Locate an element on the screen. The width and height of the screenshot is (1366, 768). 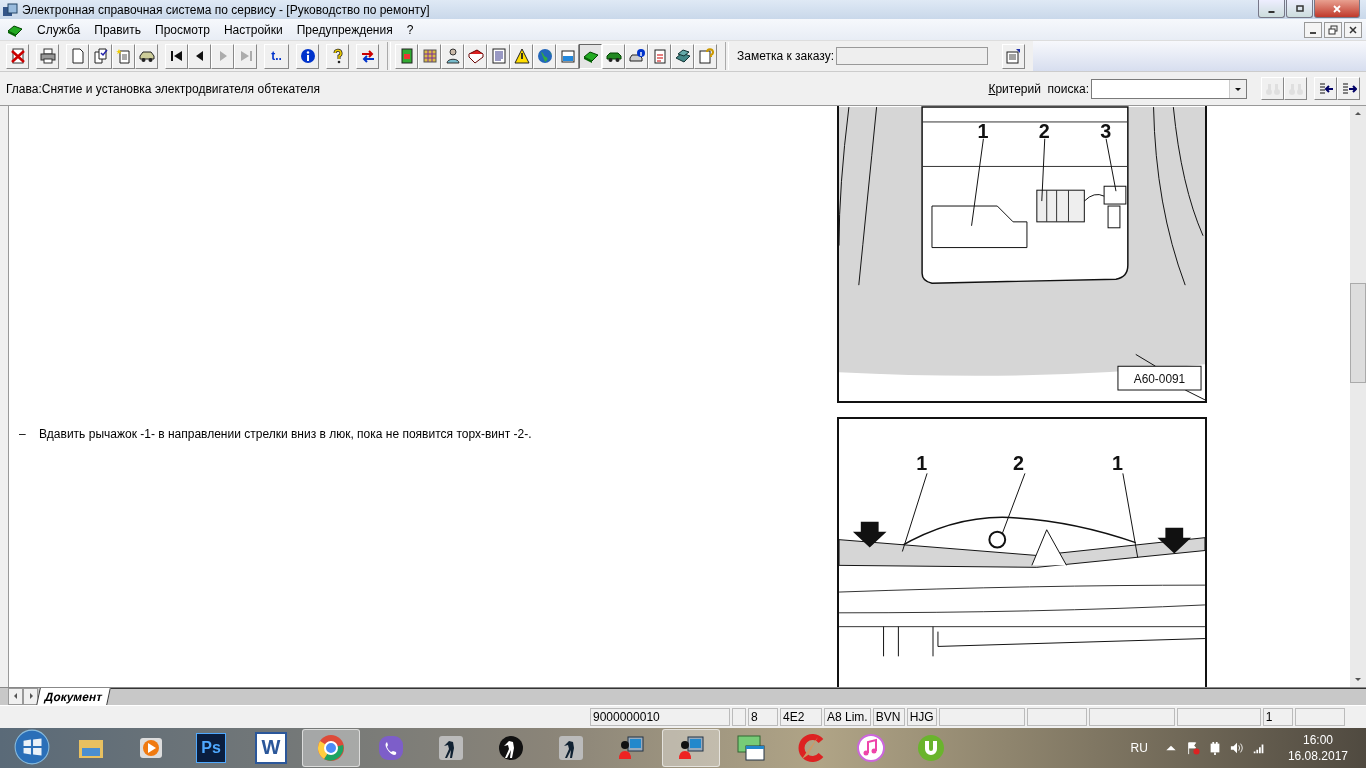
expand-button is located at coordinates (1348, 89).